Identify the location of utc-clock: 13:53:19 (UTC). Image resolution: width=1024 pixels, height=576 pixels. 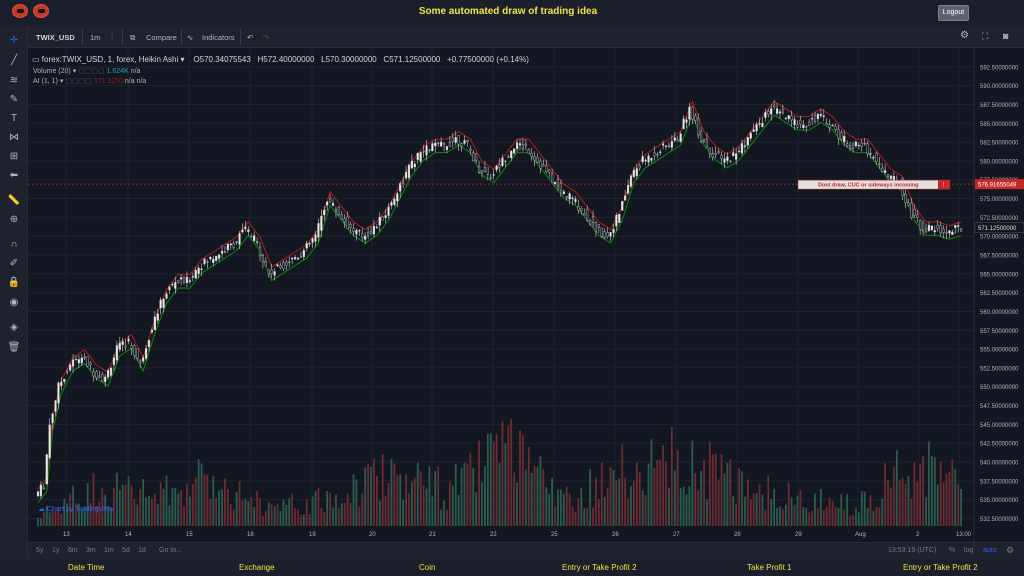
(912, 550).